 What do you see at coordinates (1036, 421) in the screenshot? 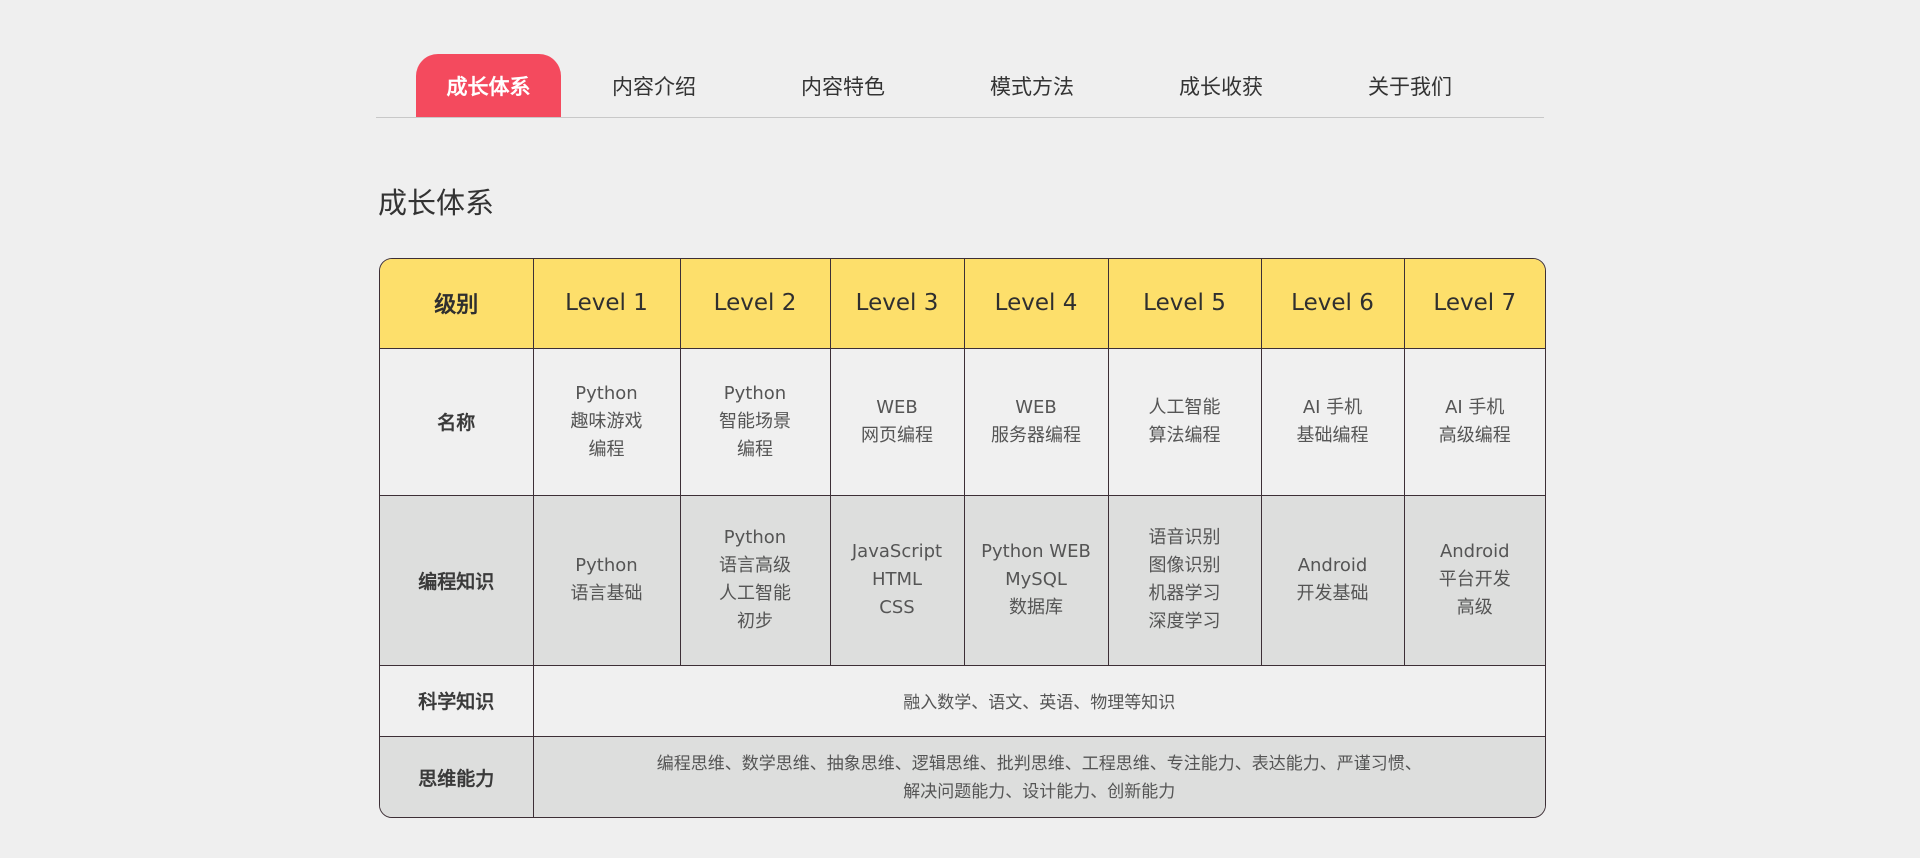
I see `name-cell: WEB 服务器编程` at bounding box center [1036, 421].